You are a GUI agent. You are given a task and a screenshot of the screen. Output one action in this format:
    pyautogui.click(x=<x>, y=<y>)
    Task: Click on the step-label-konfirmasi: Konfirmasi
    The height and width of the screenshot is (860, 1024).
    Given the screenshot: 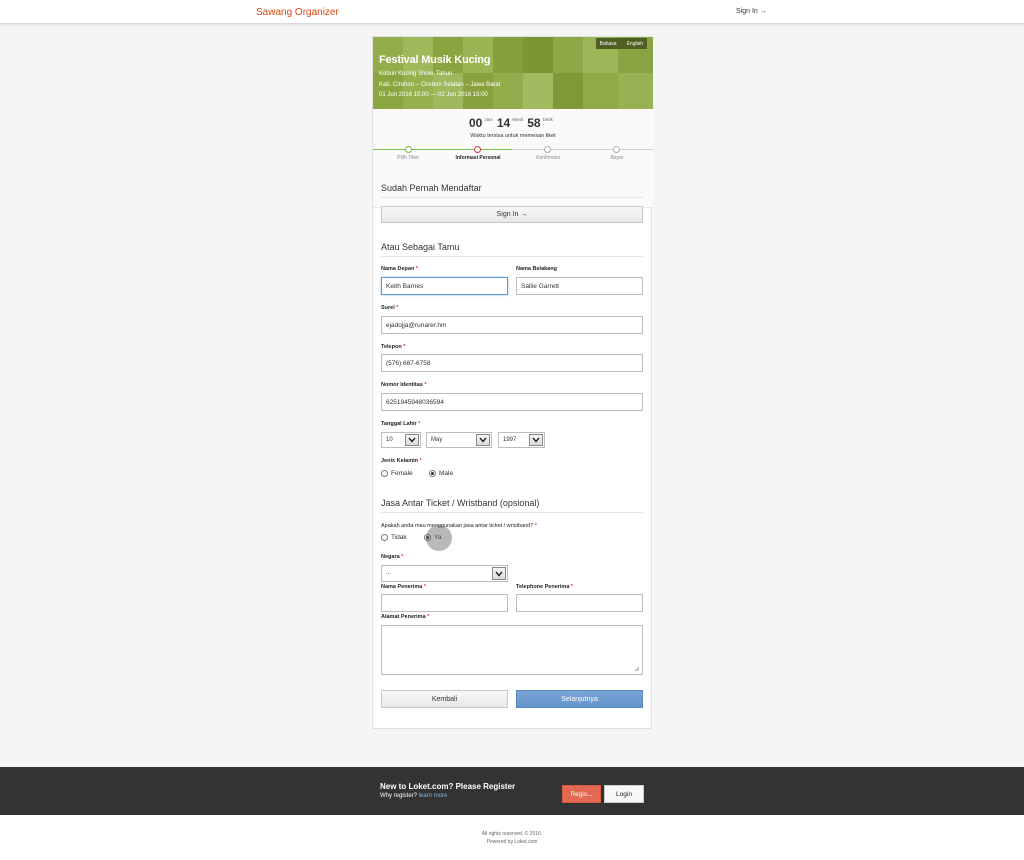 What is the action you would take?
    pyautogui.click(x=548, y=158)
    